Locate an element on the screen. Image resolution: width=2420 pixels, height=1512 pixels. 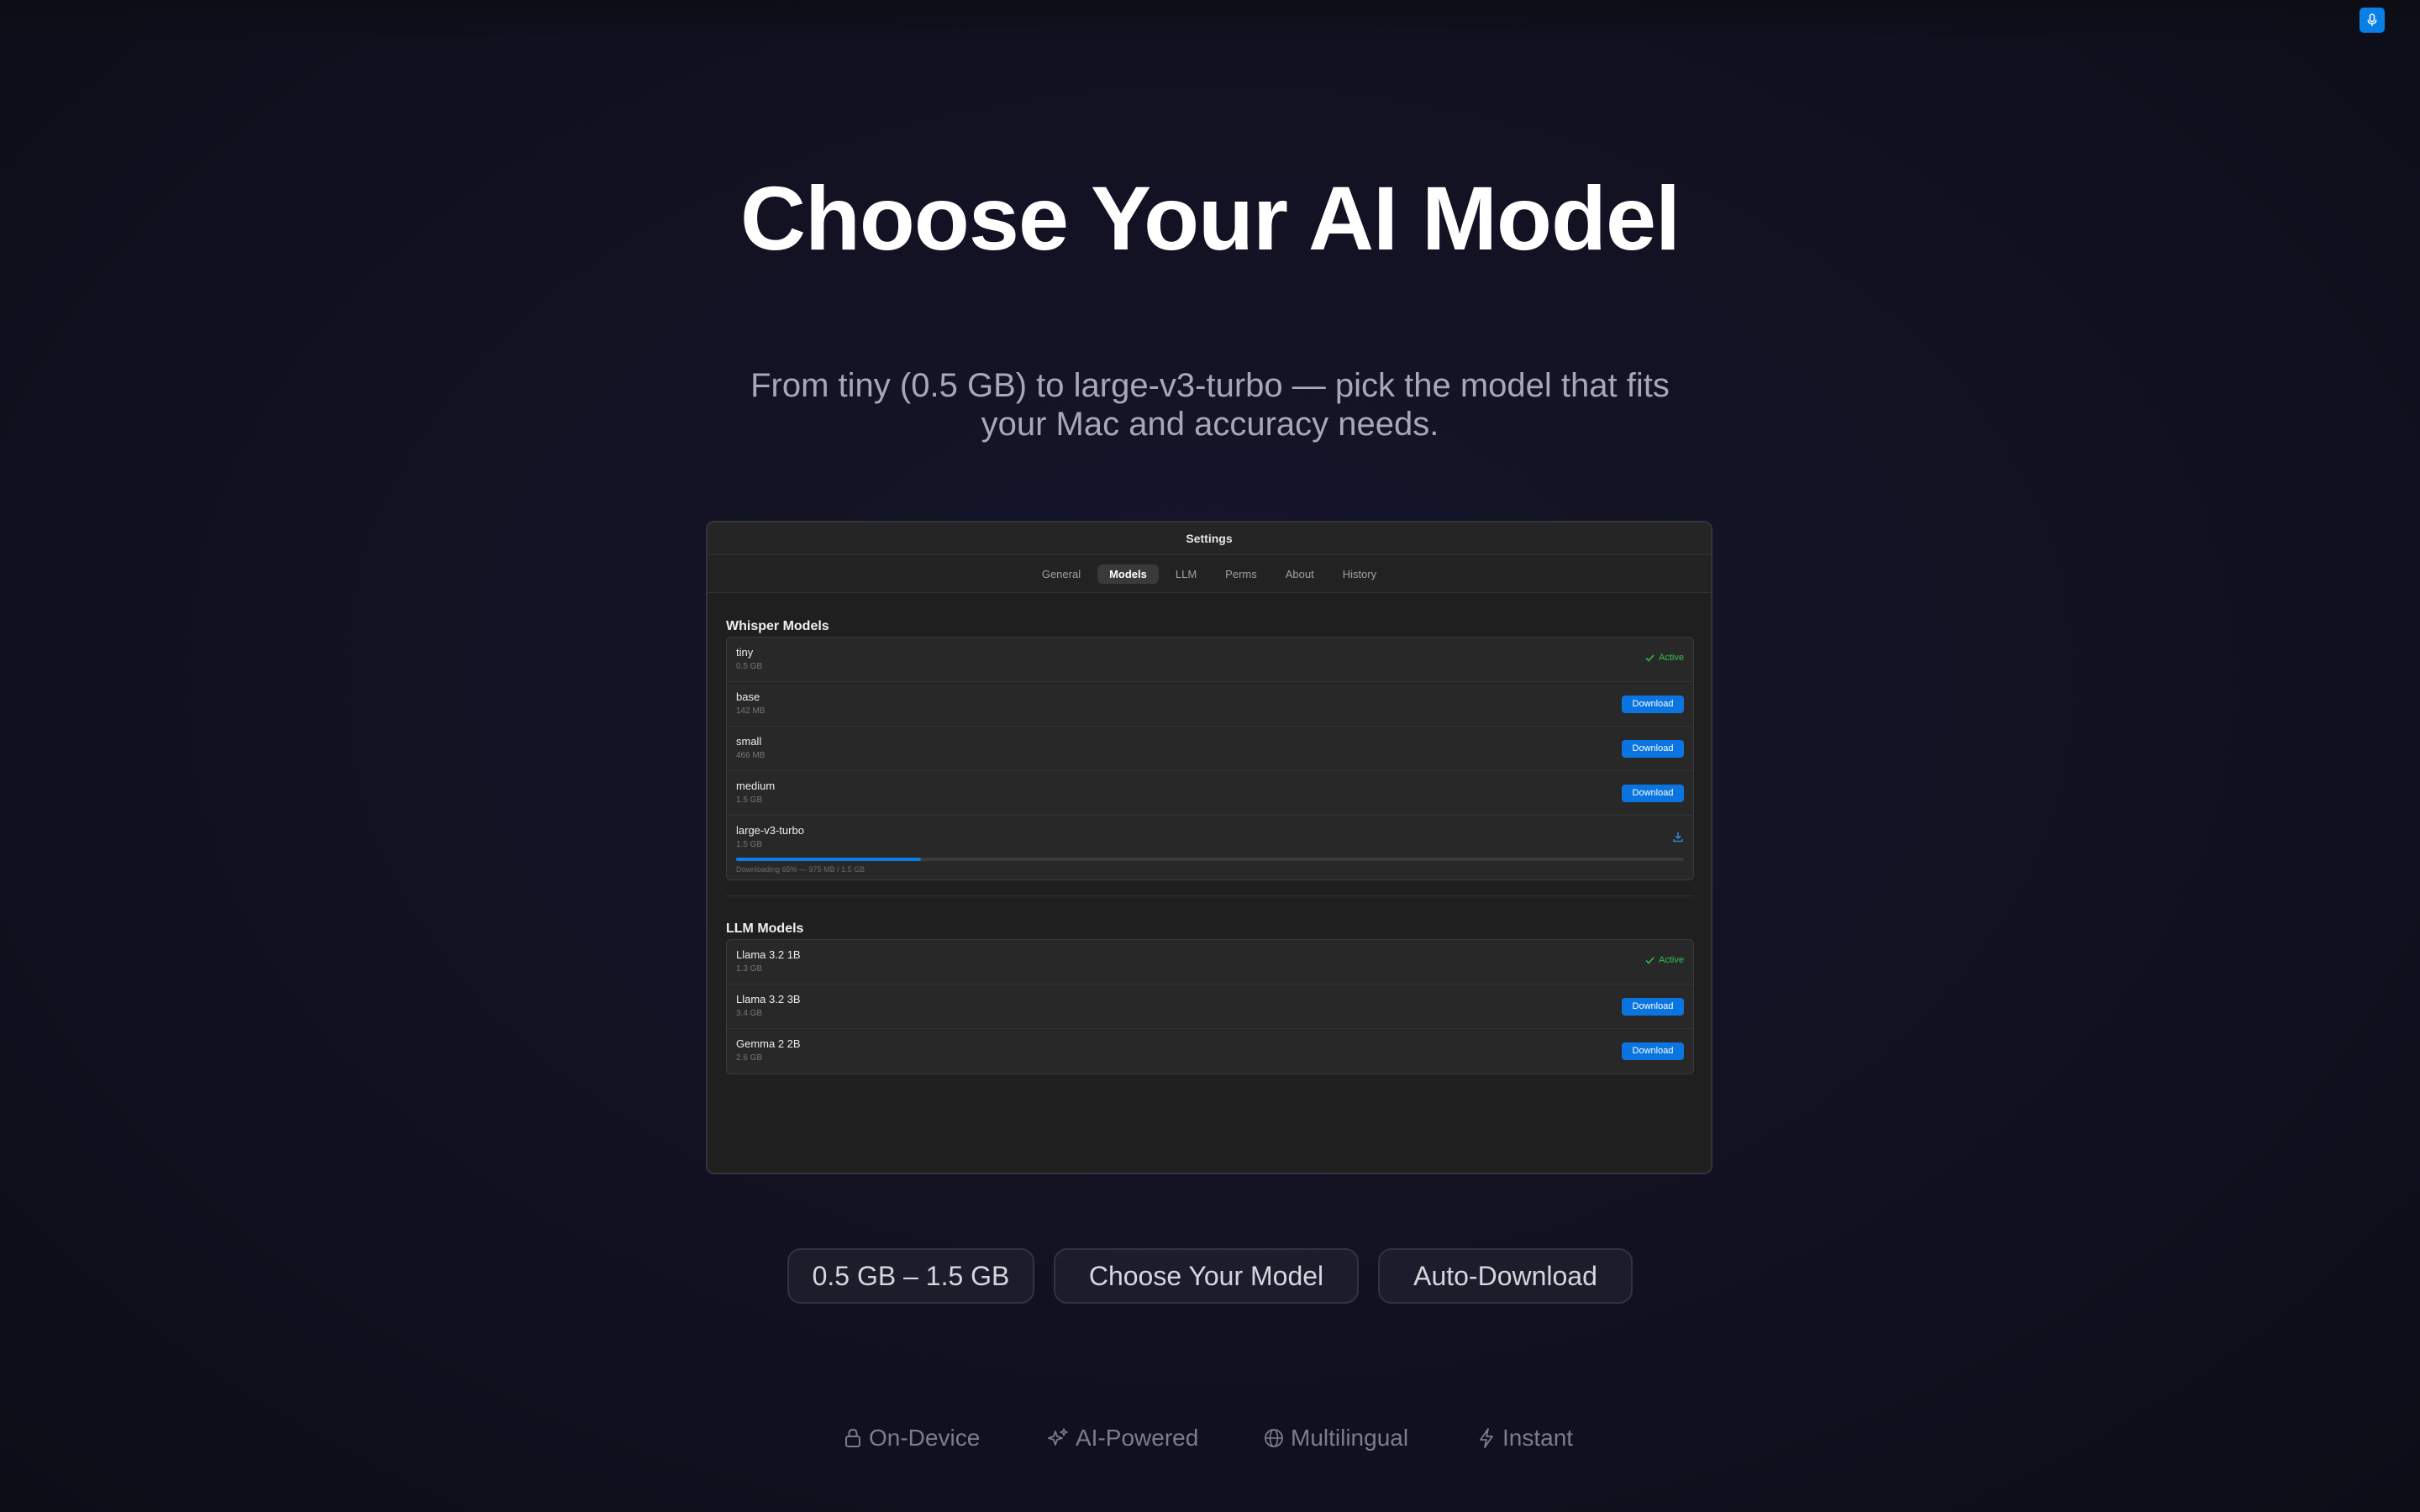
model-size: 1.3 GB is located at coordinates (749, 969).